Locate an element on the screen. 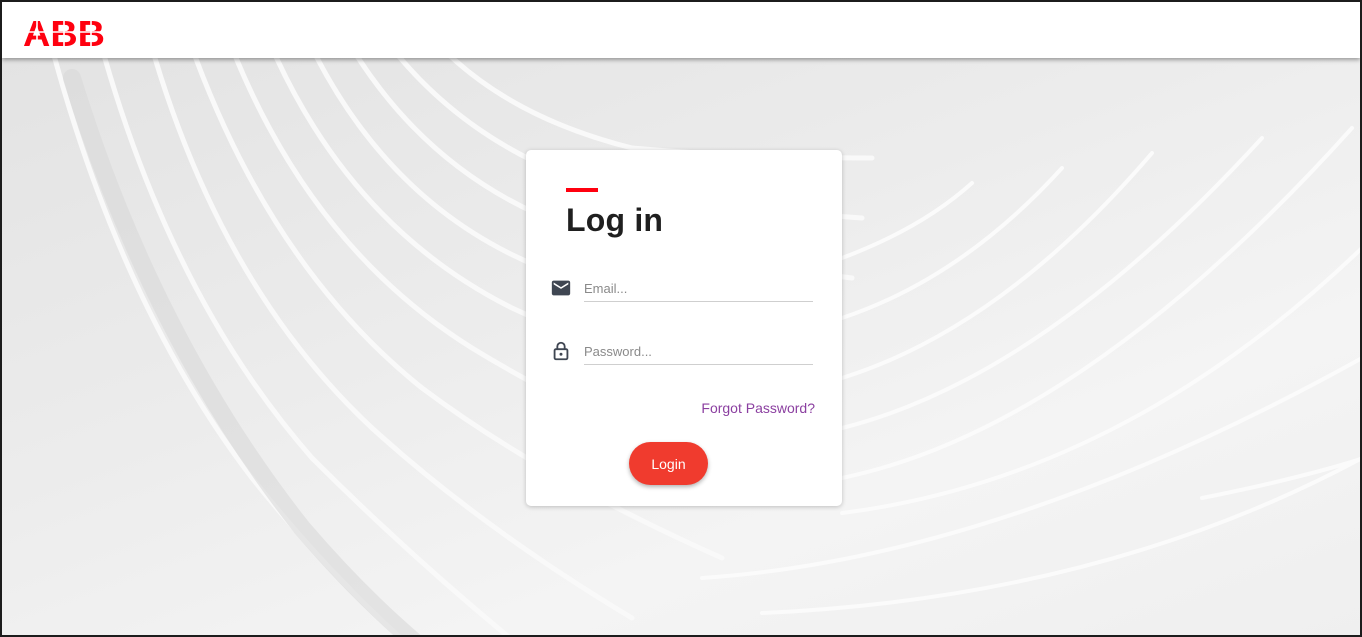 The width and height of the screenshot is (1362, 637). email-input is located at coordinates (698, 288).